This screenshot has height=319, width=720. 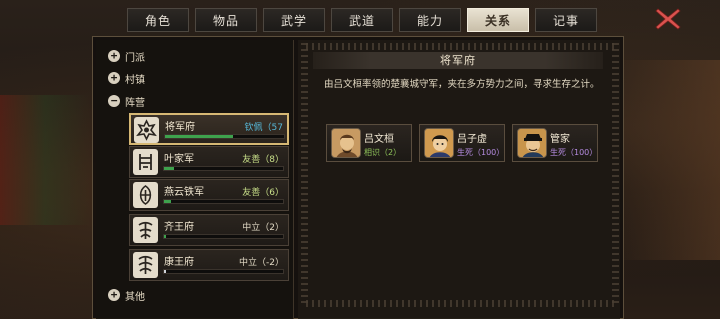 What do you see at coordinates (209, 265) in the screenshot?
I see `faction-item: 康王府 中立（-2）` at bounding box center [209, 265].